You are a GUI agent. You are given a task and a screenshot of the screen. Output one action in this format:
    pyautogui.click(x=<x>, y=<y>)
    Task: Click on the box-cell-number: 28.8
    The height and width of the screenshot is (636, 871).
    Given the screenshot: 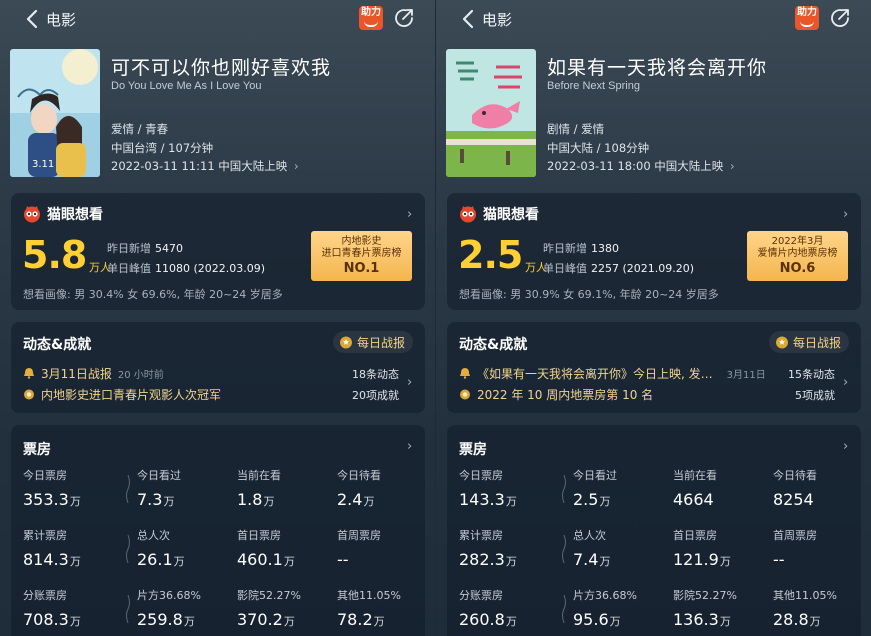 What is the action you would take?
    pyautogui.click(x=791, y=619)
    